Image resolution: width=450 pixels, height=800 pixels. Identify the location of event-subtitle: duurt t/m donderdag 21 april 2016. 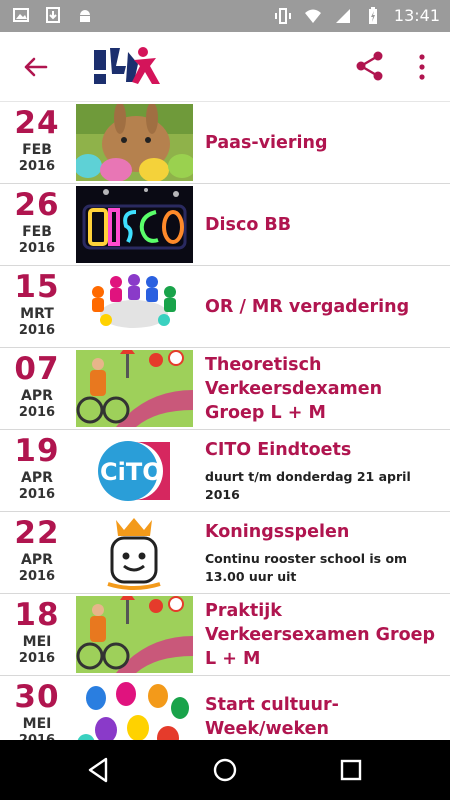
(308, 485).